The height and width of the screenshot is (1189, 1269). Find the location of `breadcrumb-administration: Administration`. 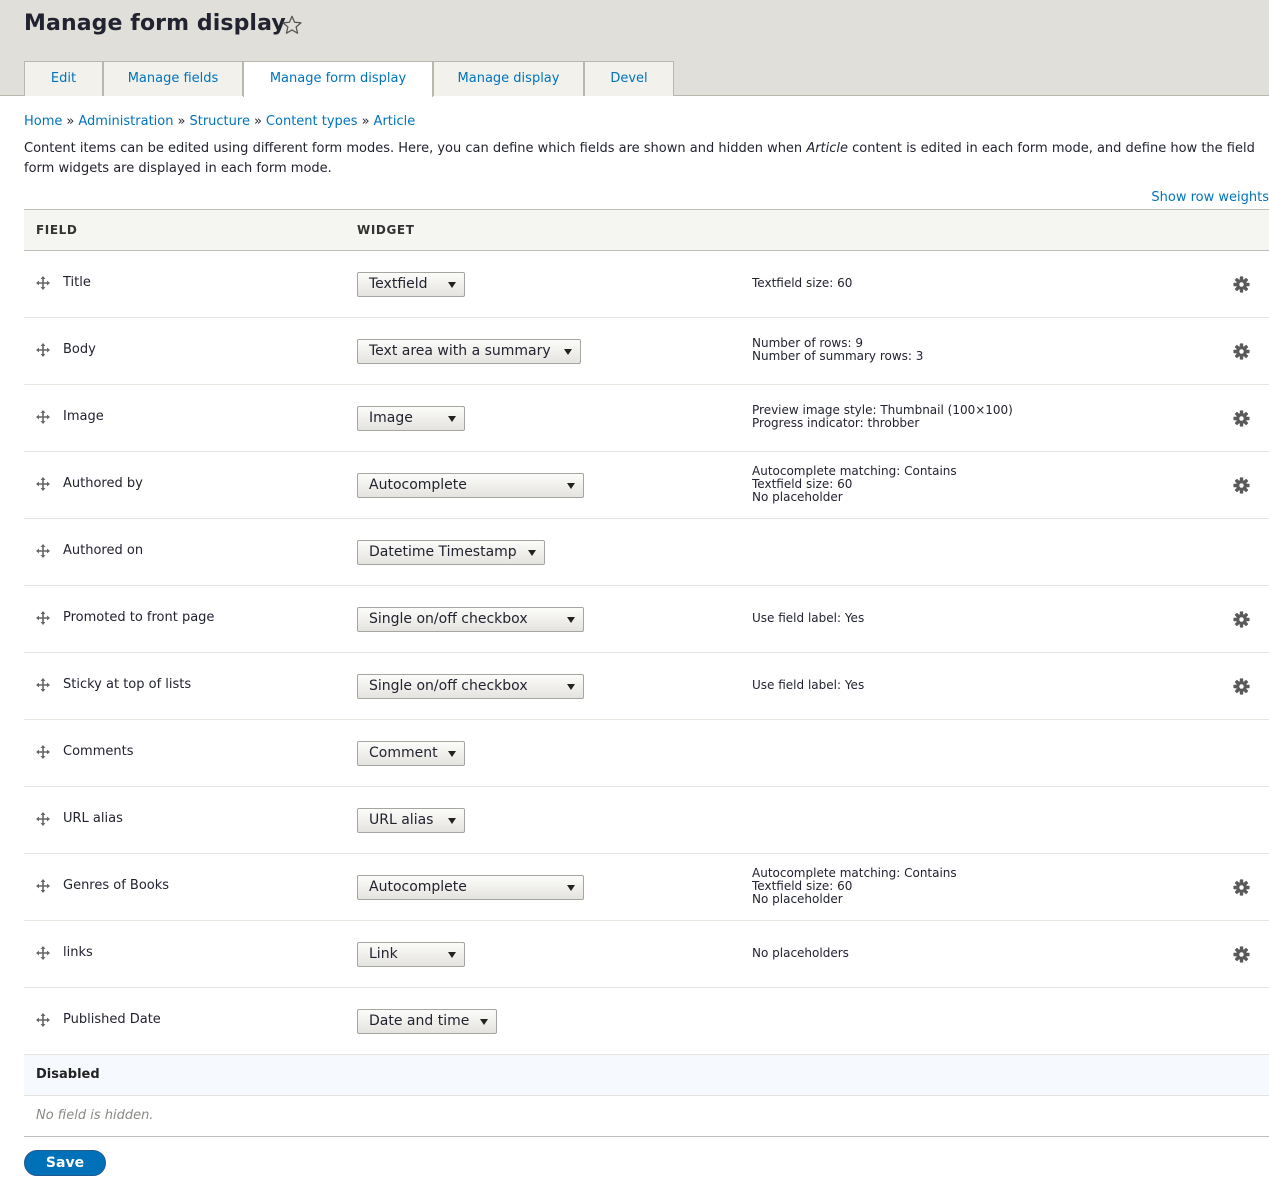

breadcrumb-administration: Administration is located at coordinates (125, 121).